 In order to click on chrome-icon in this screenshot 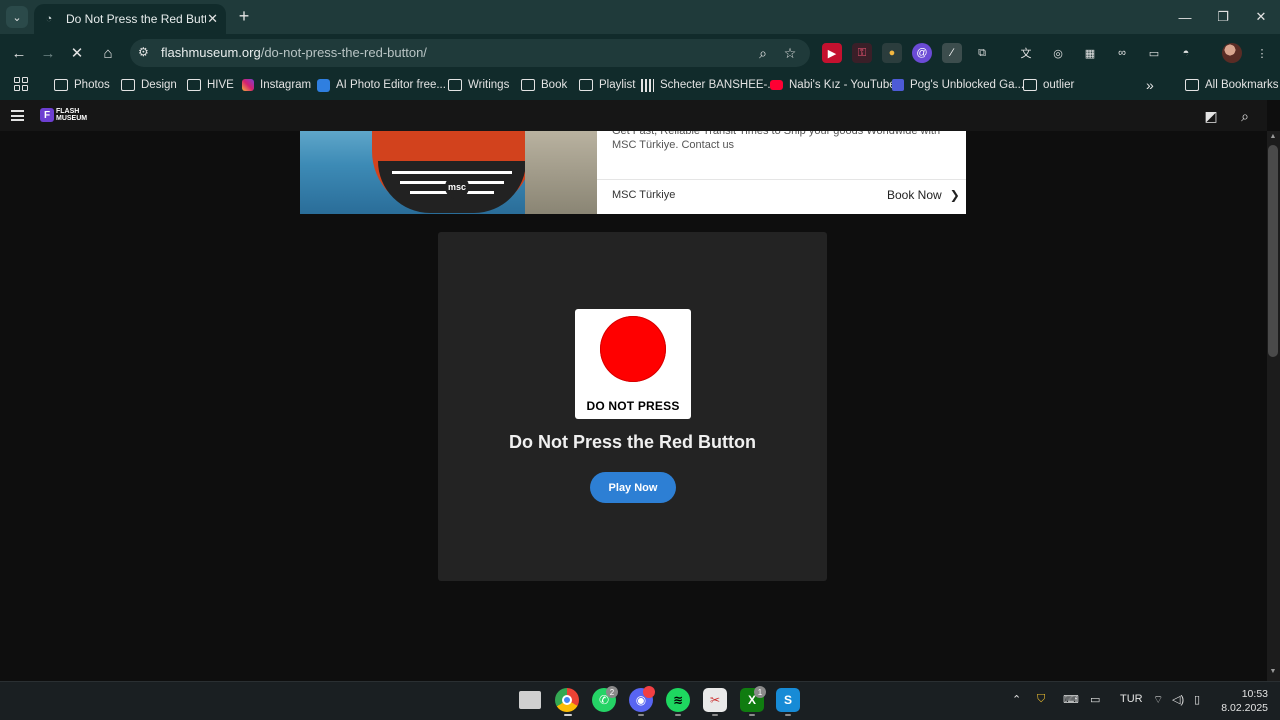, I will do `click(567, 700)`.